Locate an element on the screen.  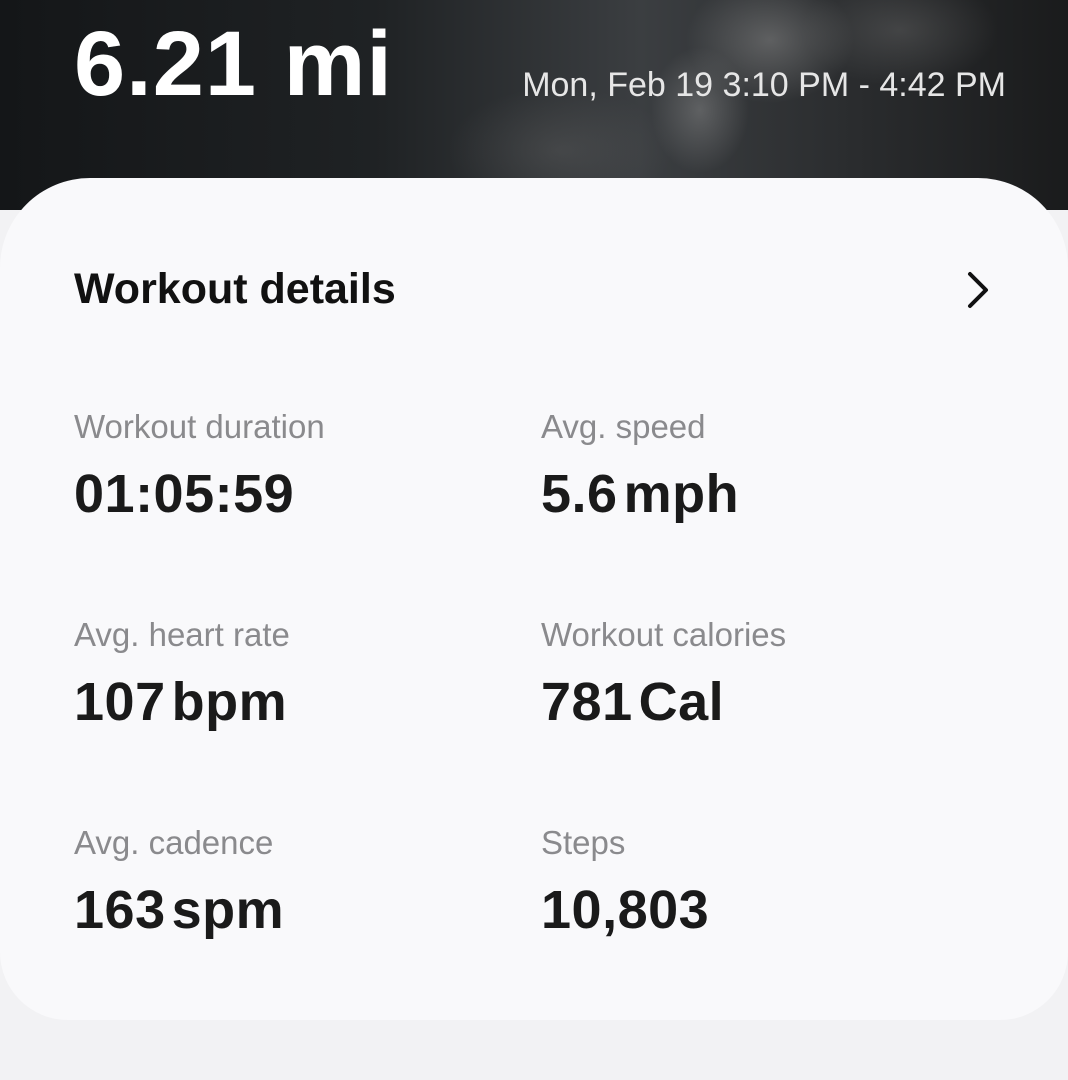
stat-number: 01:05:59 is located at coordinates (184, 494).